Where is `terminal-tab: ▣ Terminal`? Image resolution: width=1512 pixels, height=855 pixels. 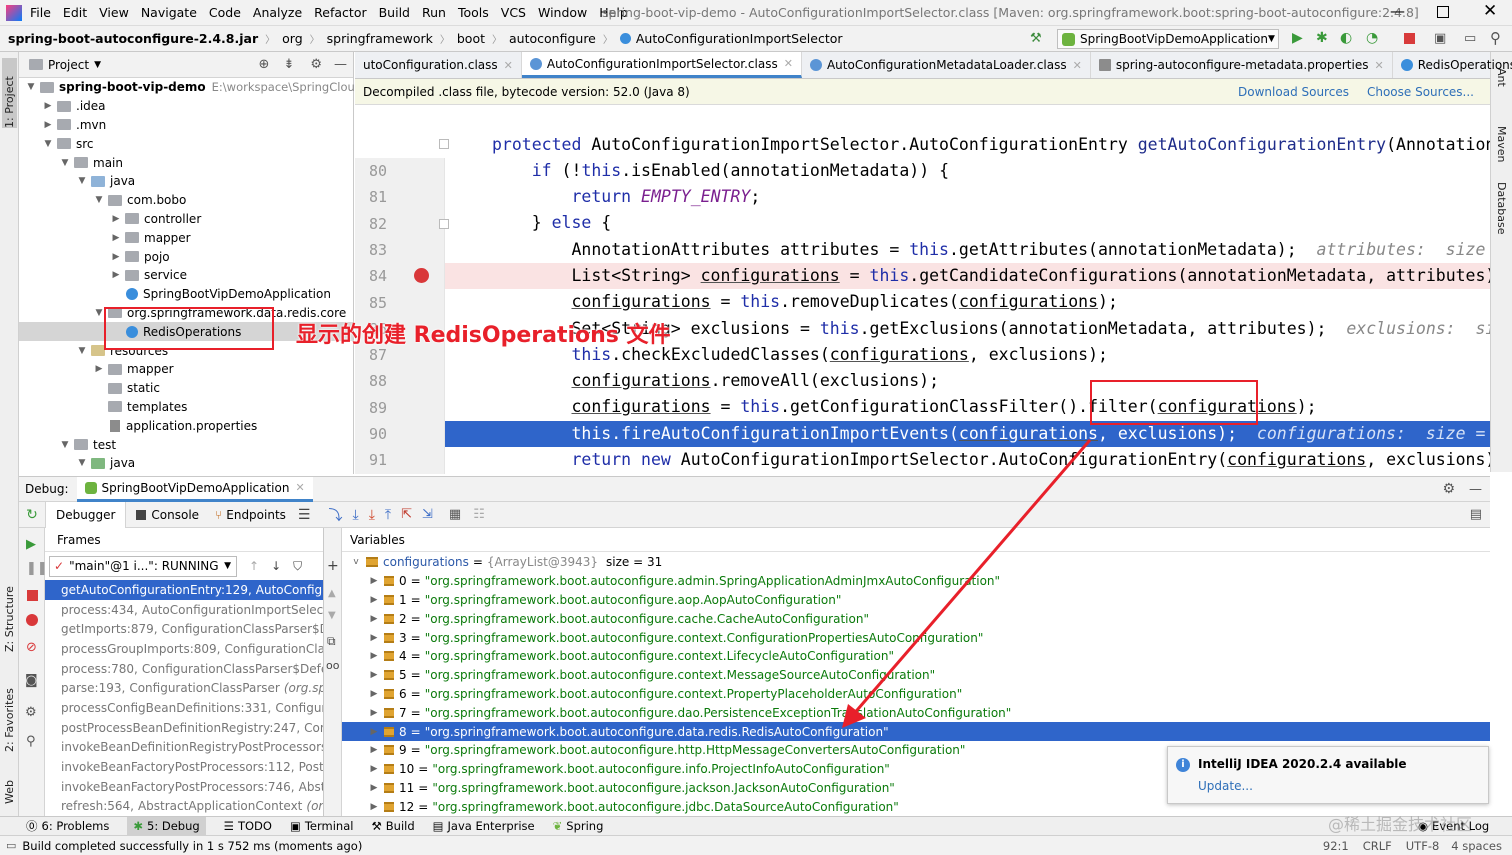
terminal-tab: ▣ Terminal is located at coordinates (321, 826).